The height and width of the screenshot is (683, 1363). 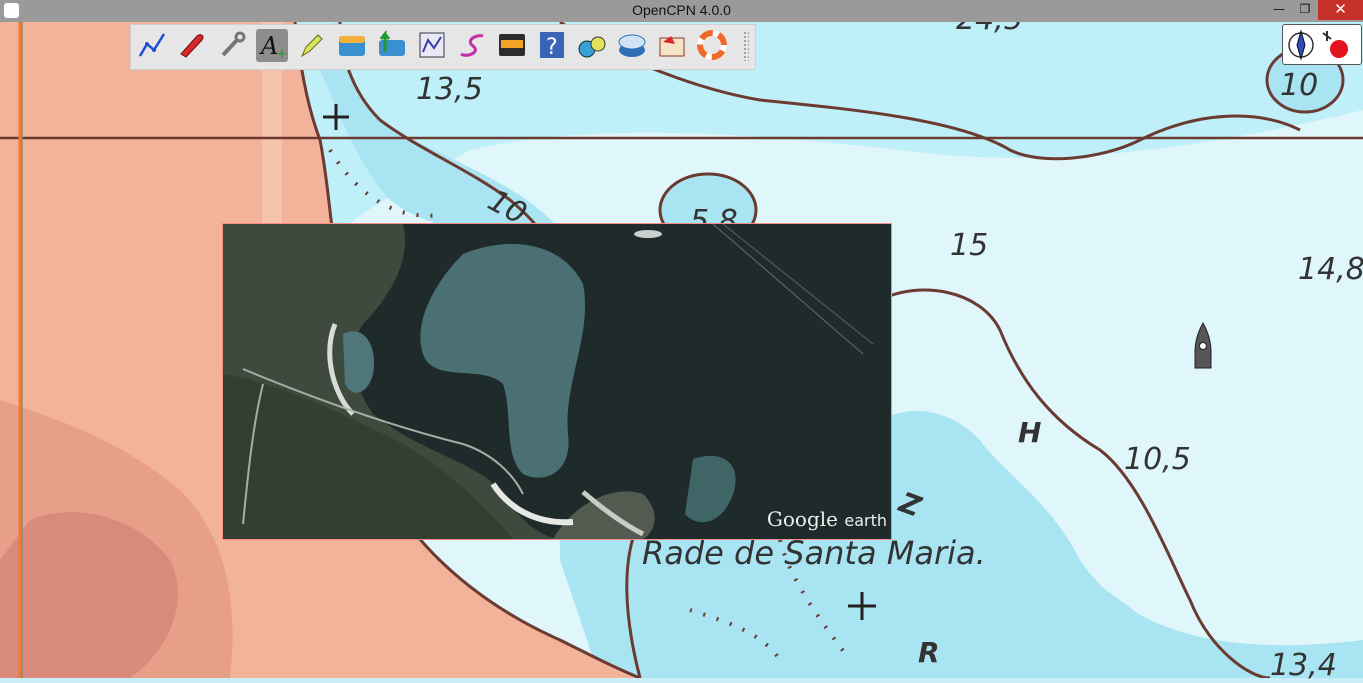 What do you see at coordinates (392, 43) in the screenshot?
I see `current-icon` at bounding box center [392, 43].